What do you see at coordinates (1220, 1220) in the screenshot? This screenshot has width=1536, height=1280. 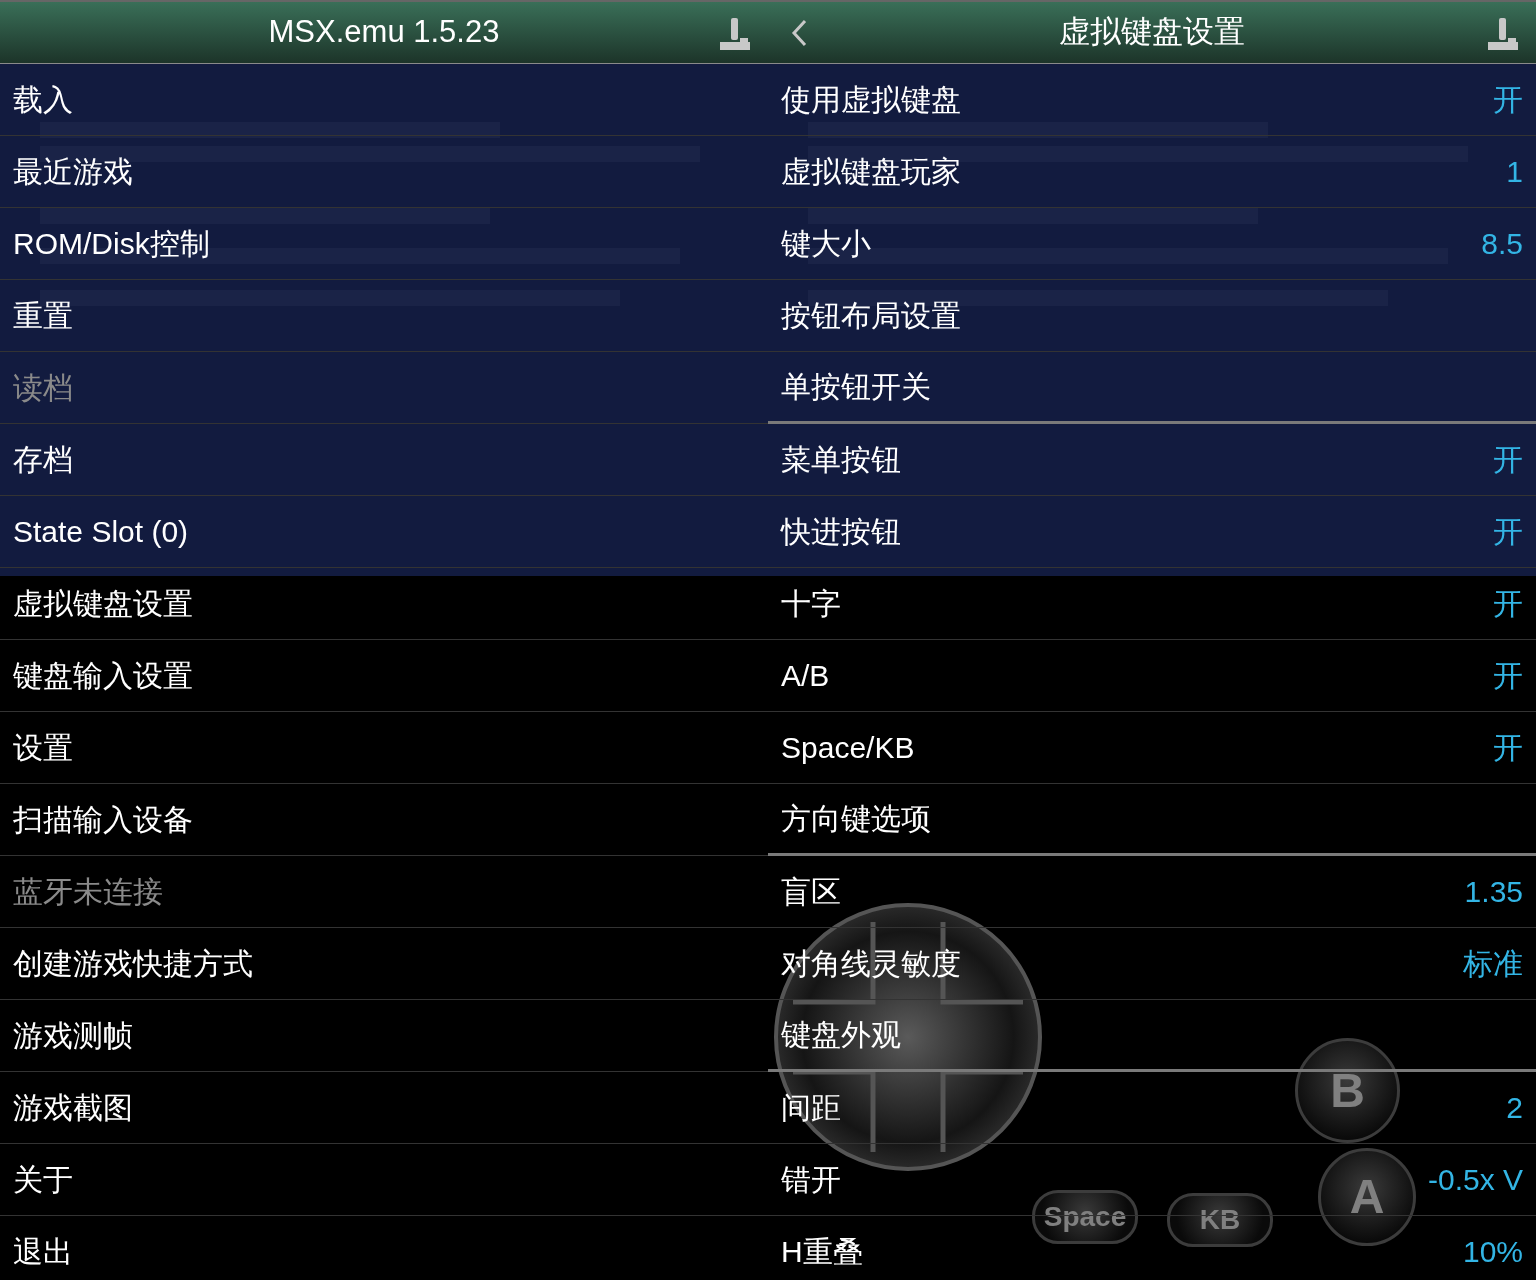 I see `gamepad-button: KB` at bounding box center [1220, 1220].